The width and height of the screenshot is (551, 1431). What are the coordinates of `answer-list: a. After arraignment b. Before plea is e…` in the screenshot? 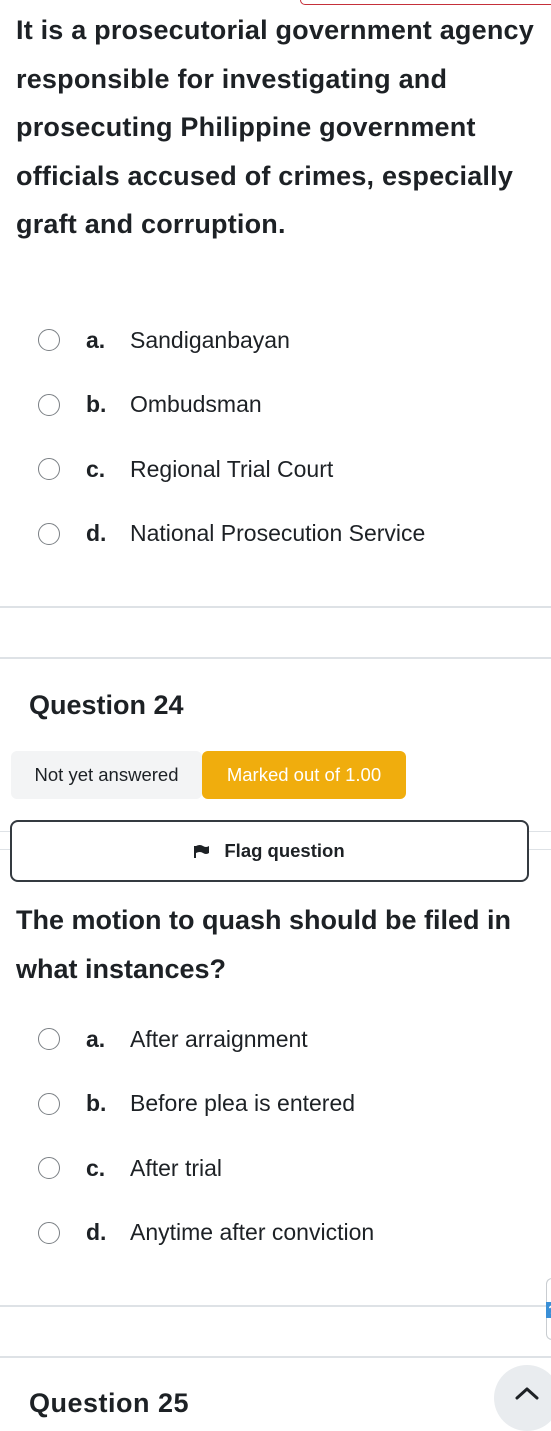 It's located at (206, 1136).